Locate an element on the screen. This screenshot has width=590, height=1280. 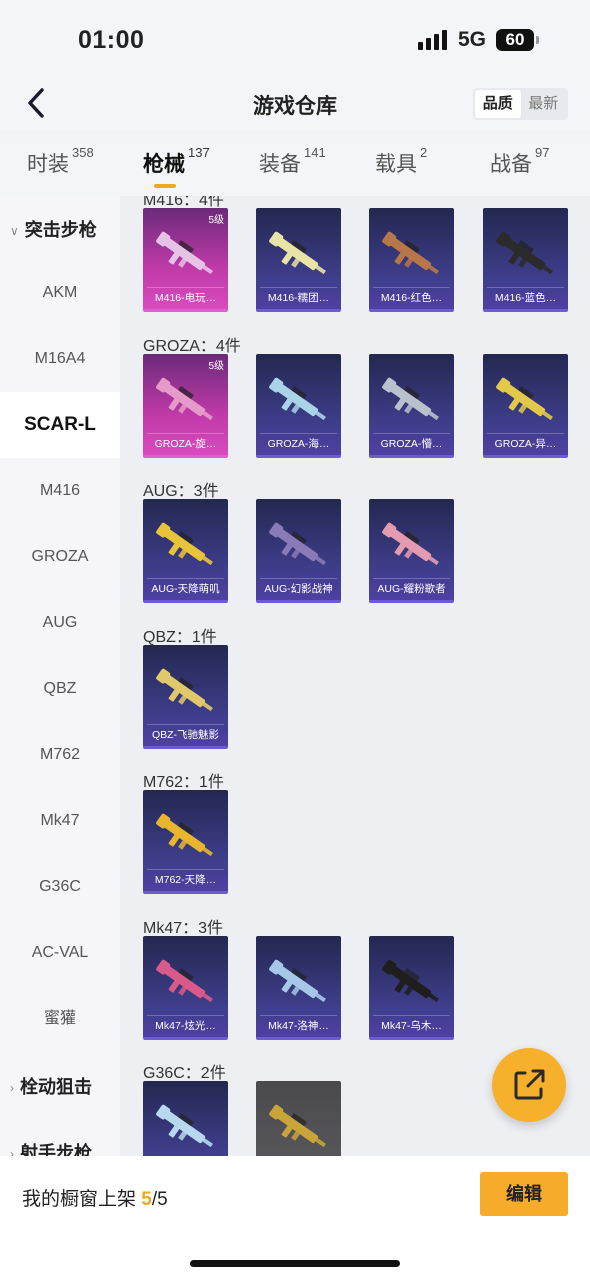
tab-label: 载具 is located at coordinates (396, 164).